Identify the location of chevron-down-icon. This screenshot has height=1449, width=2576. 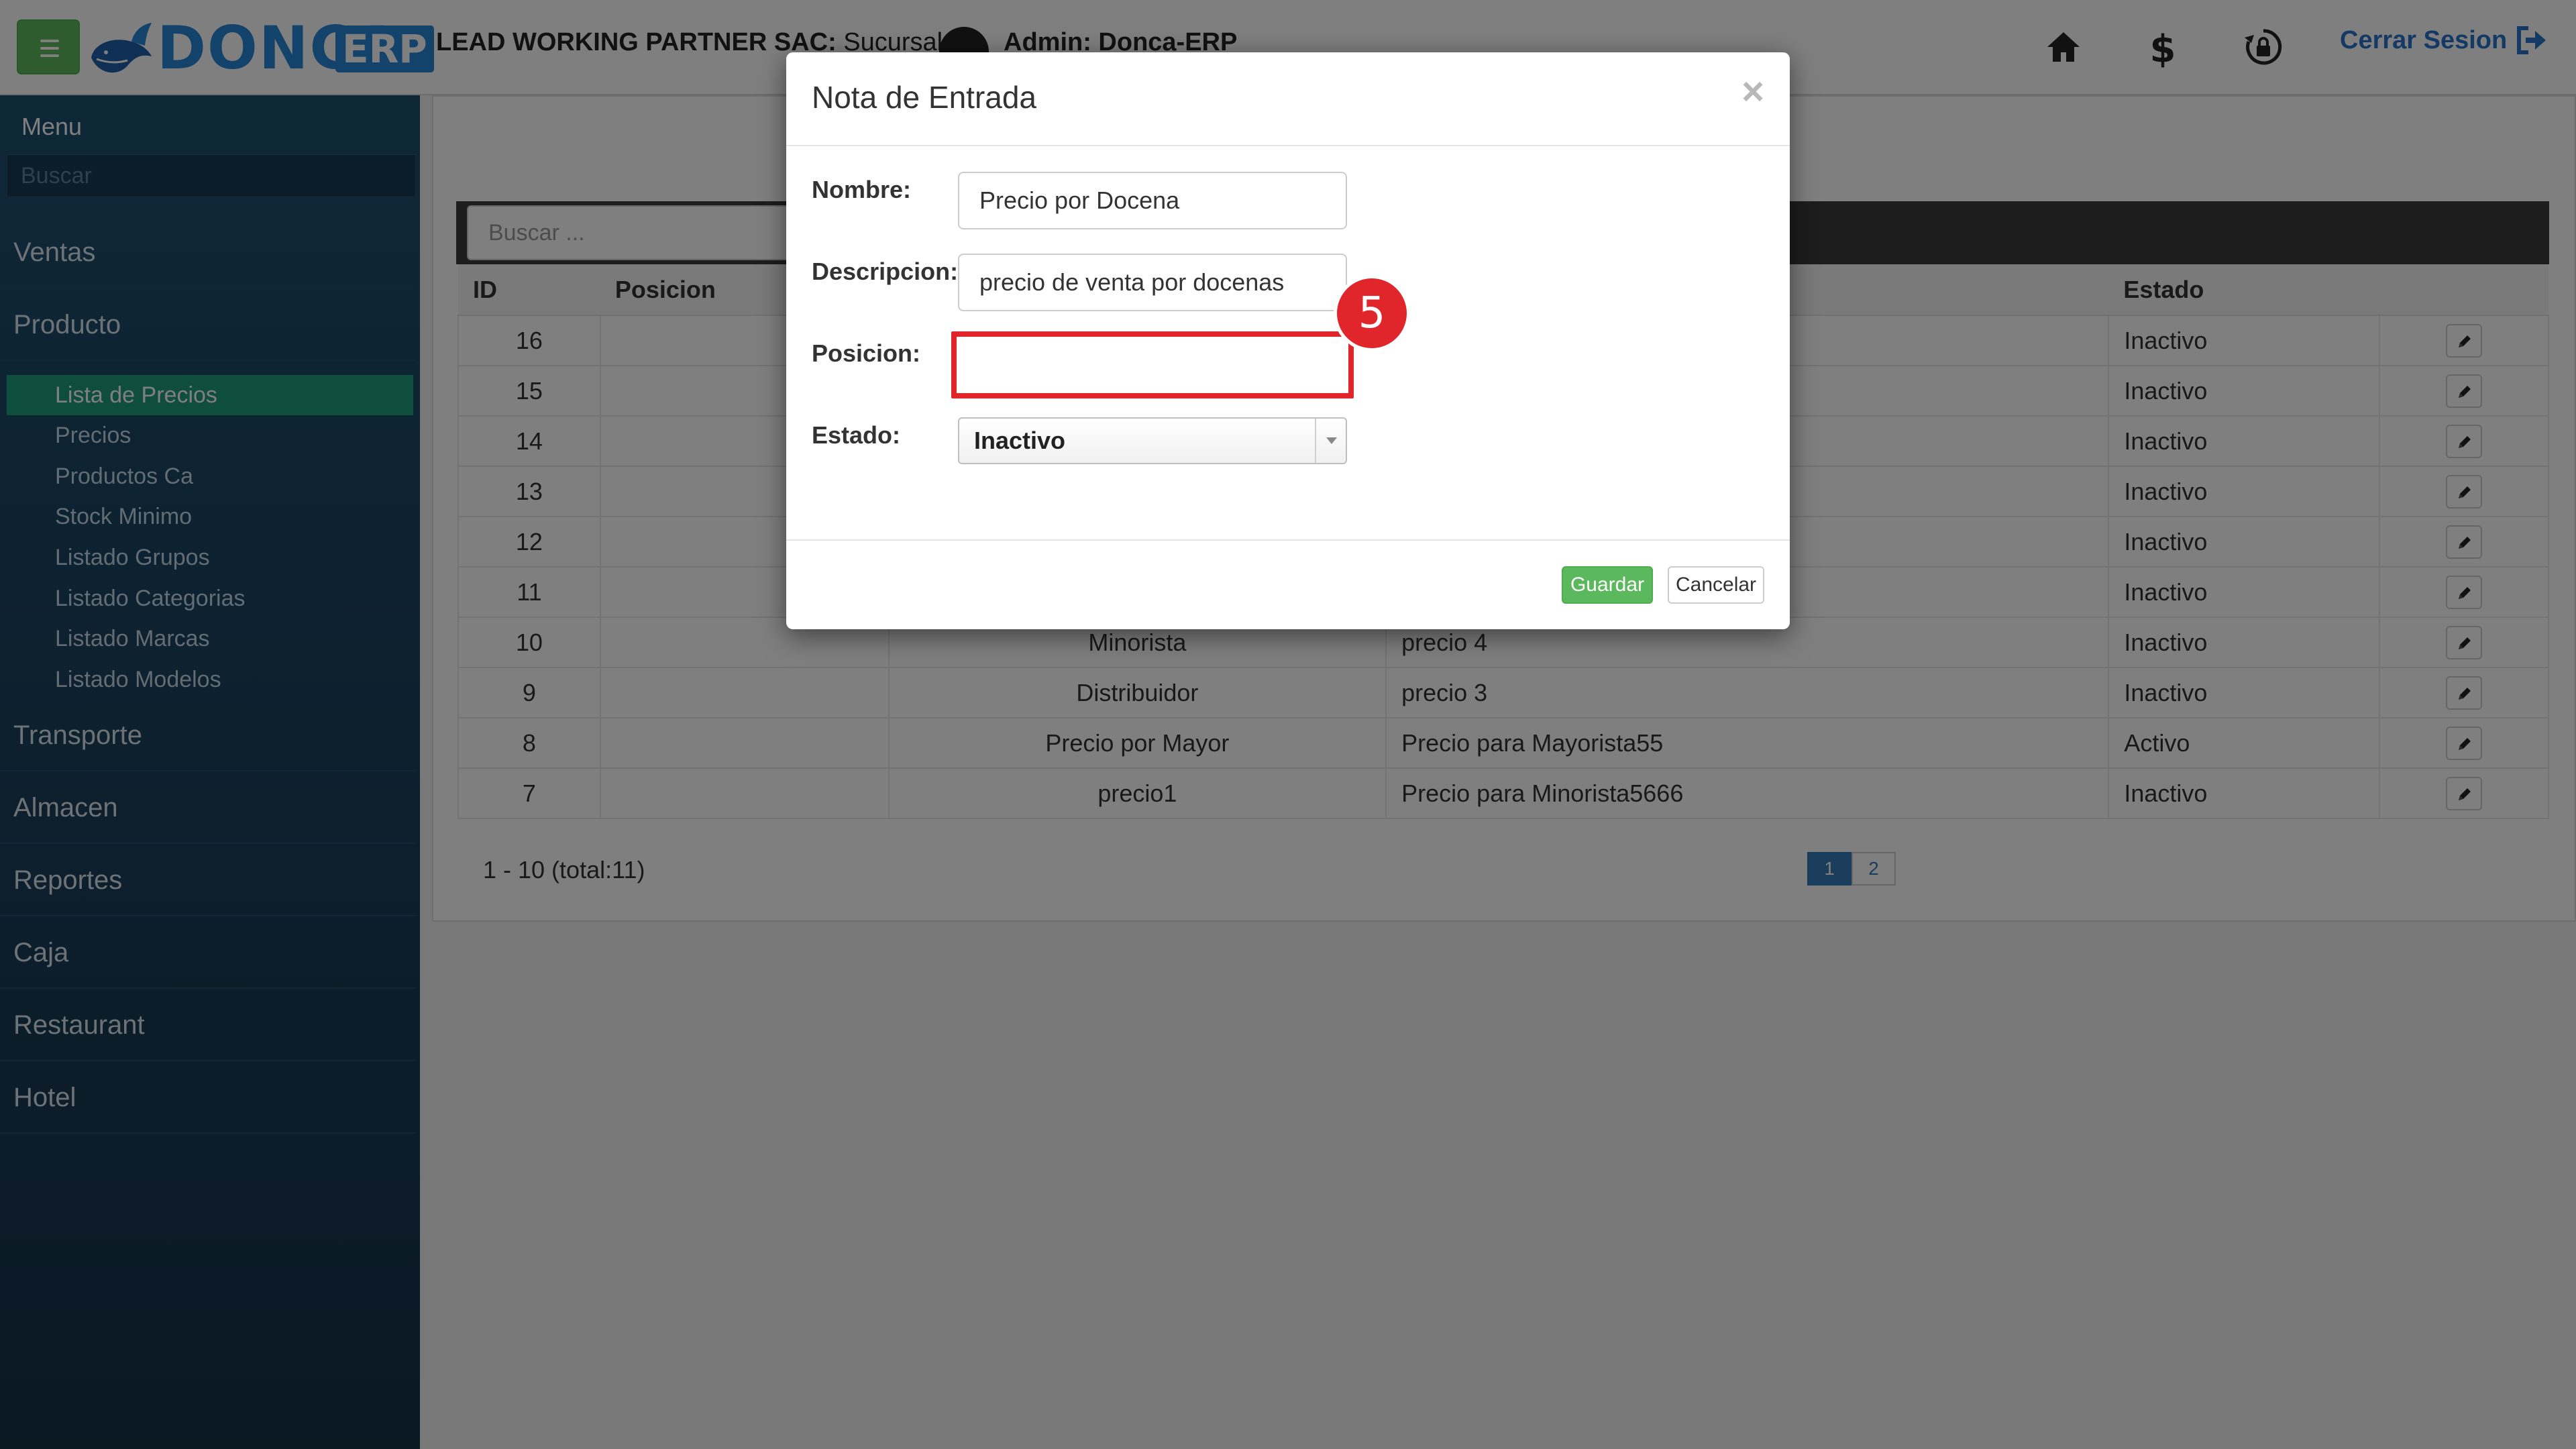
(1331, 440).